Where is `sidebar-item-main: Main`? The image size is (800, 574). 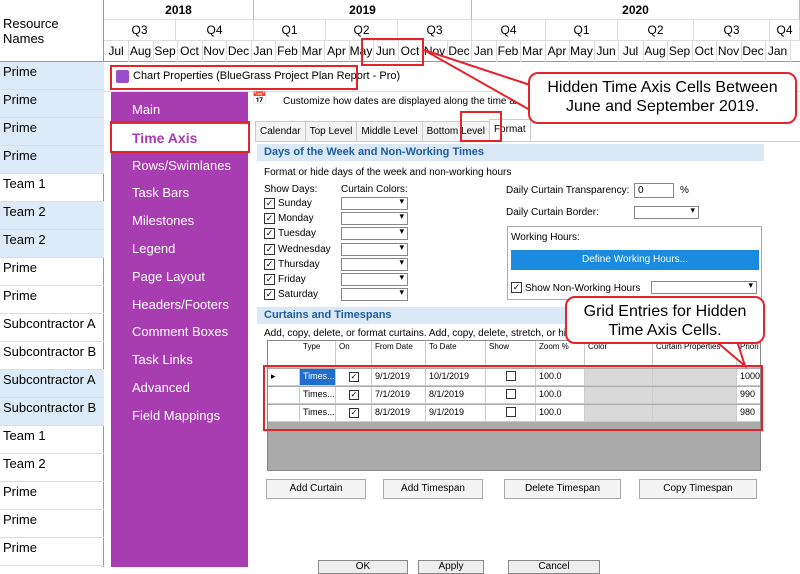 sidebar-item-main: Main is located at coordinates (179, 110).